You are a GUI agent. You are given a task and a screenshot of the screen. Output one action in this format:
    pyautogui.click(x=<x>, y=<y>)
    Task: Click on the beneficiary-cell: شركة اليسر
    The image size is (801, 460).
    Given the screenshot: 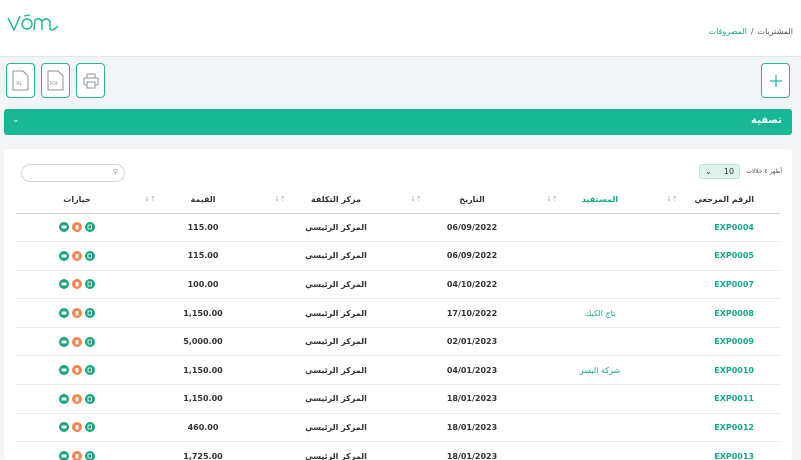 What is the action you would take?
    pyautogui.click(x=600, y=370)
    